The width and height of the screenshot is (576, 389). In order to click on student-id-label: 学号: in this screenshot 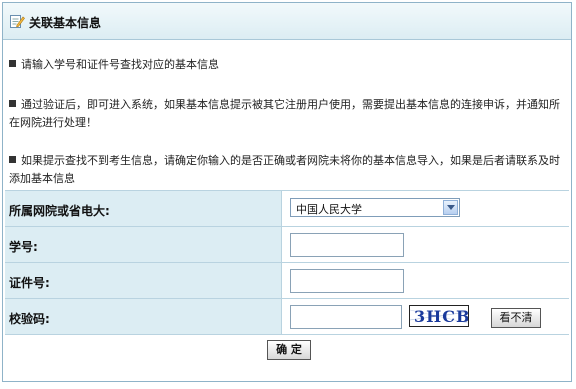, I will do `click(23, 247)`.